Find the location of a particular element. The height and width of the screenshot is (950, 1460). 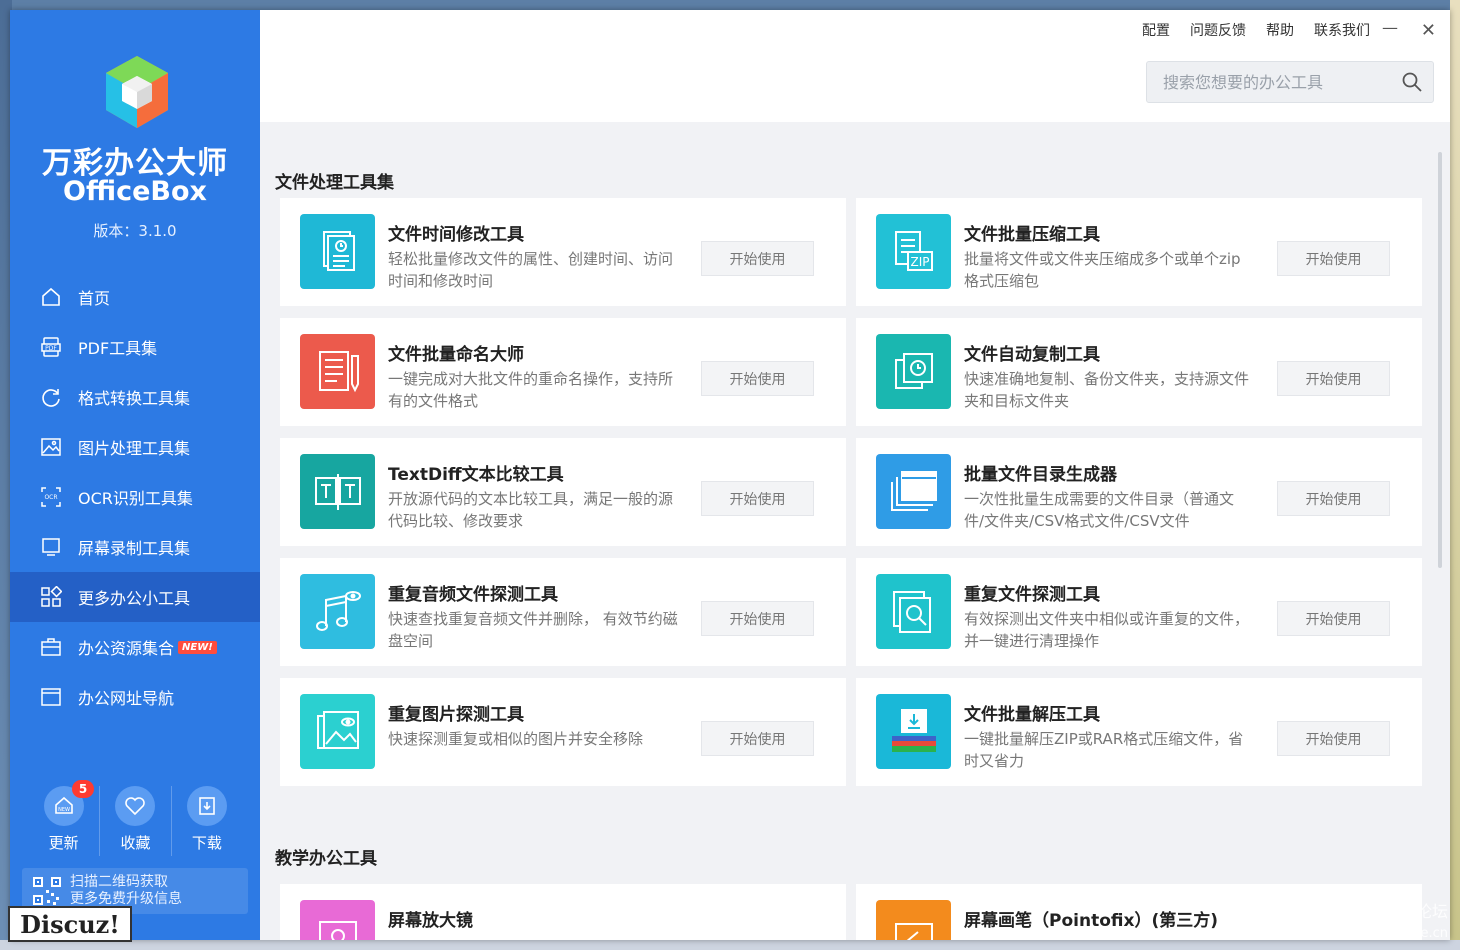

sidebar-bottom-actions: NEW 5 更新 收藏 下载 is located at coordinates (135, 818).